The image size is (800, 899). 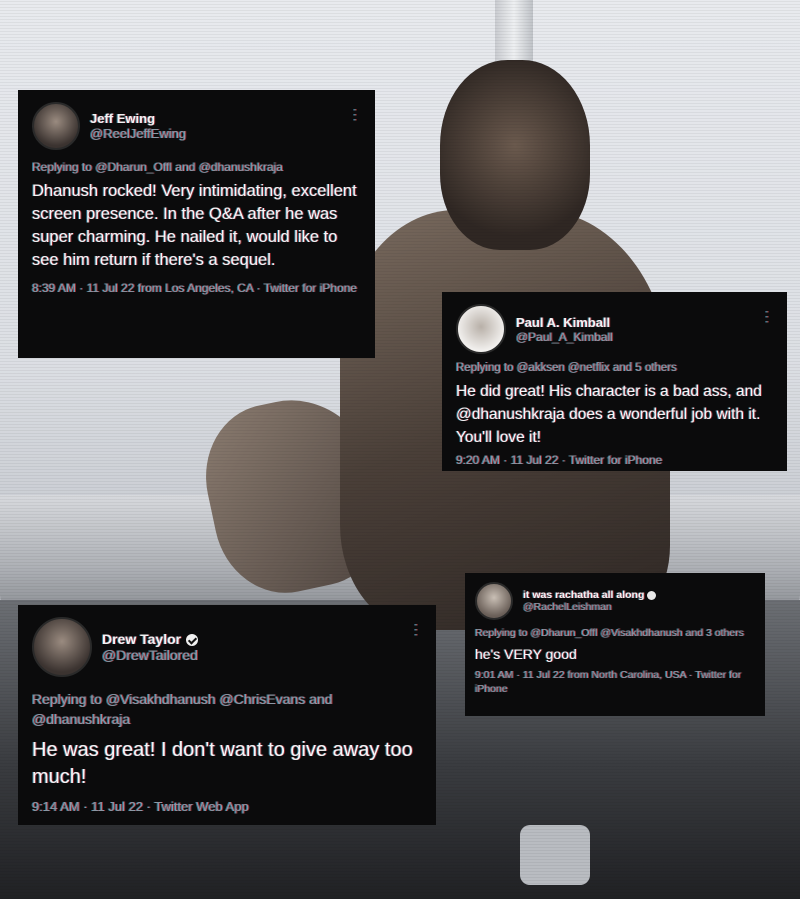 What do you see at coordinates (56, 806) in the screenshot?
I see `tweet-time: 9:14 AM` at bounding box center [56, 806].